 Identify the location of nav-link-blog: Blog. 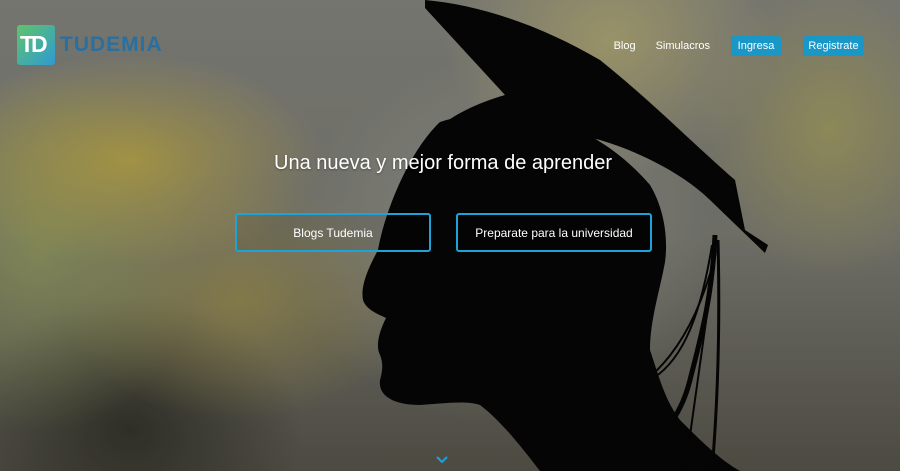
(625, 46).